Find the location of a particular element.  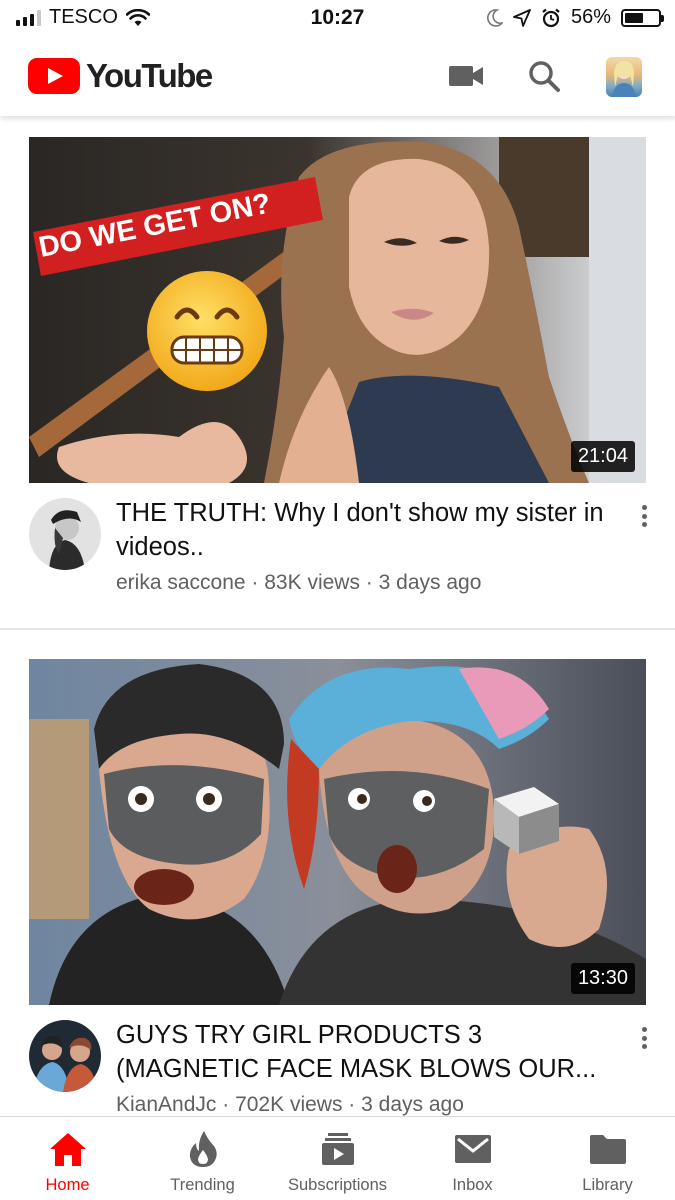

nav-library: Library is located at coordinates (607, 1158).